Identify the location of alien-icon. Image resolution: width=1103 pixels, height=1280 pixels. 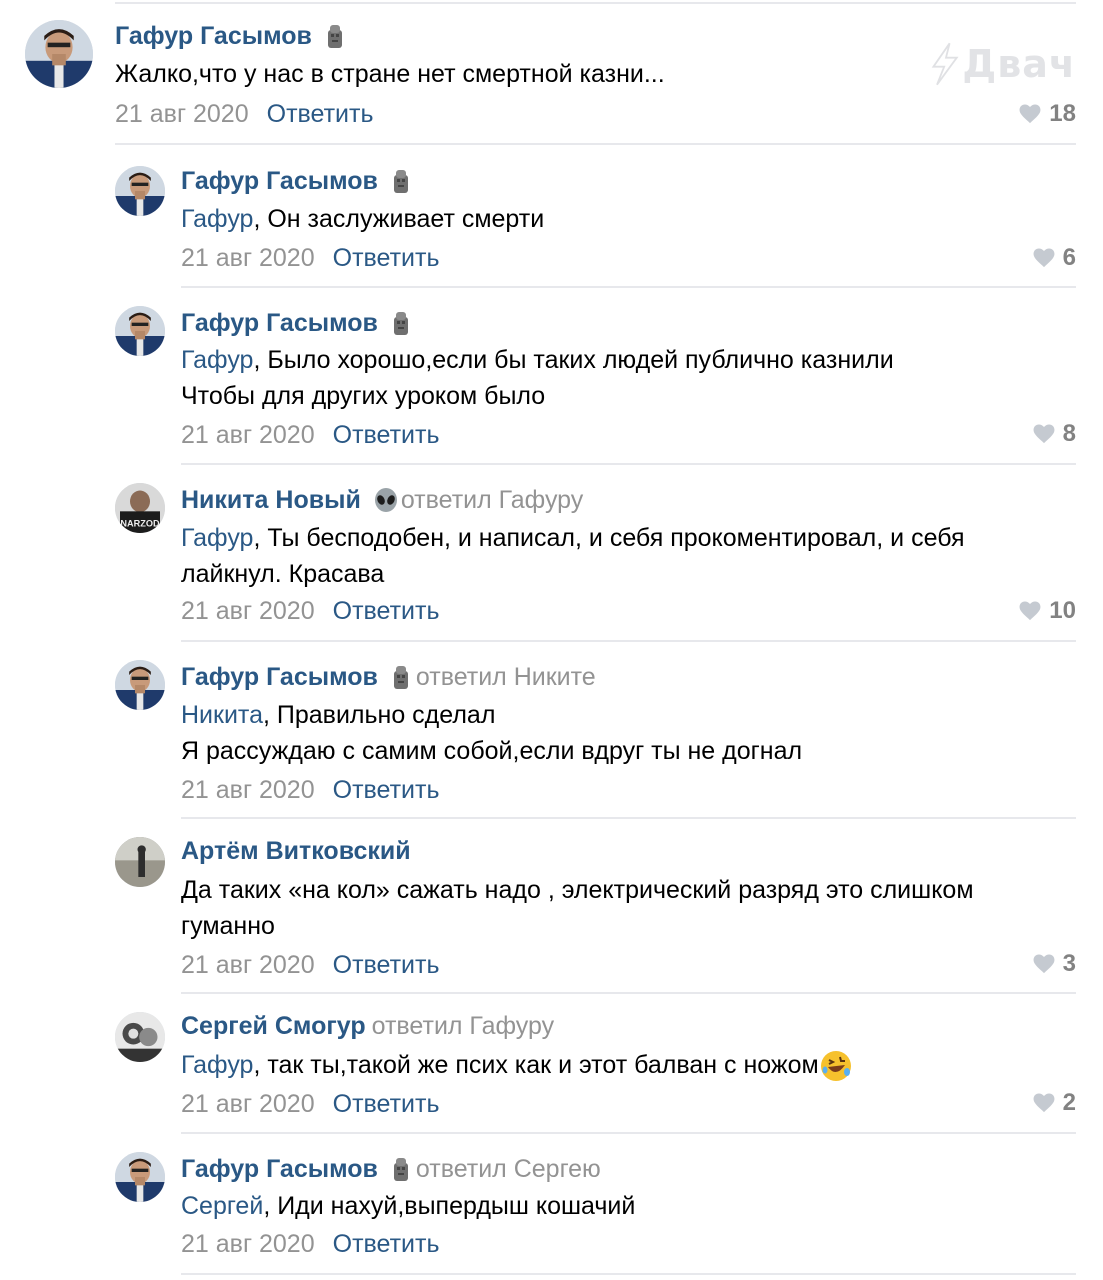
(386, 501).